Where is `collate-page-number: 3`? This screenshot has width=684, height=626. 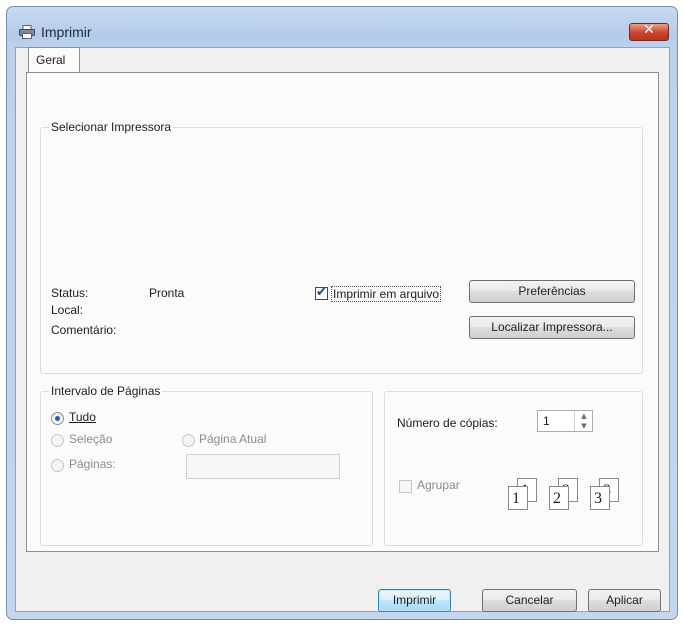 collate-page-number: 3 is located at coordinates (598, 498).